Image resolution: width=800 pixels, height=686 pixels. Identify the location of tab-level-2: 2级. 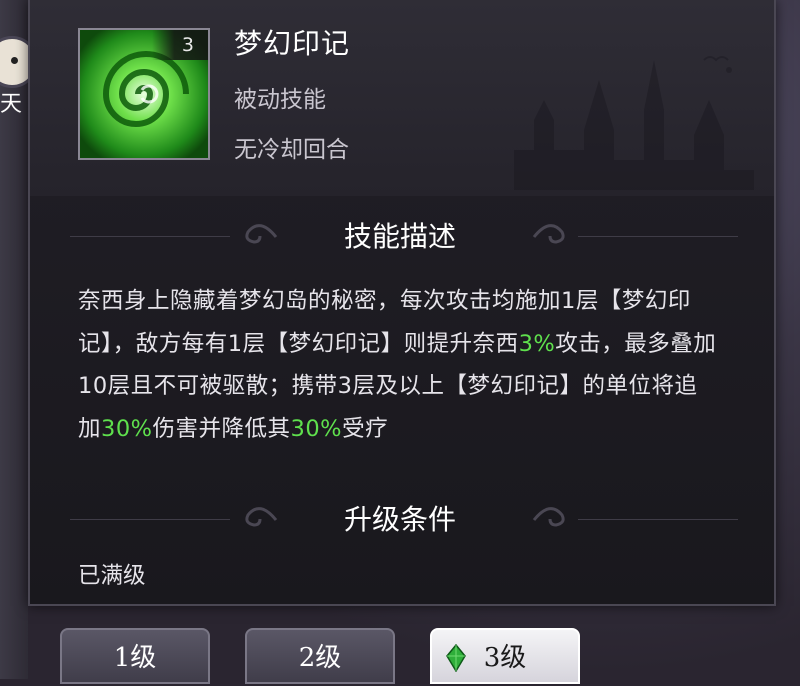
(320, 656).